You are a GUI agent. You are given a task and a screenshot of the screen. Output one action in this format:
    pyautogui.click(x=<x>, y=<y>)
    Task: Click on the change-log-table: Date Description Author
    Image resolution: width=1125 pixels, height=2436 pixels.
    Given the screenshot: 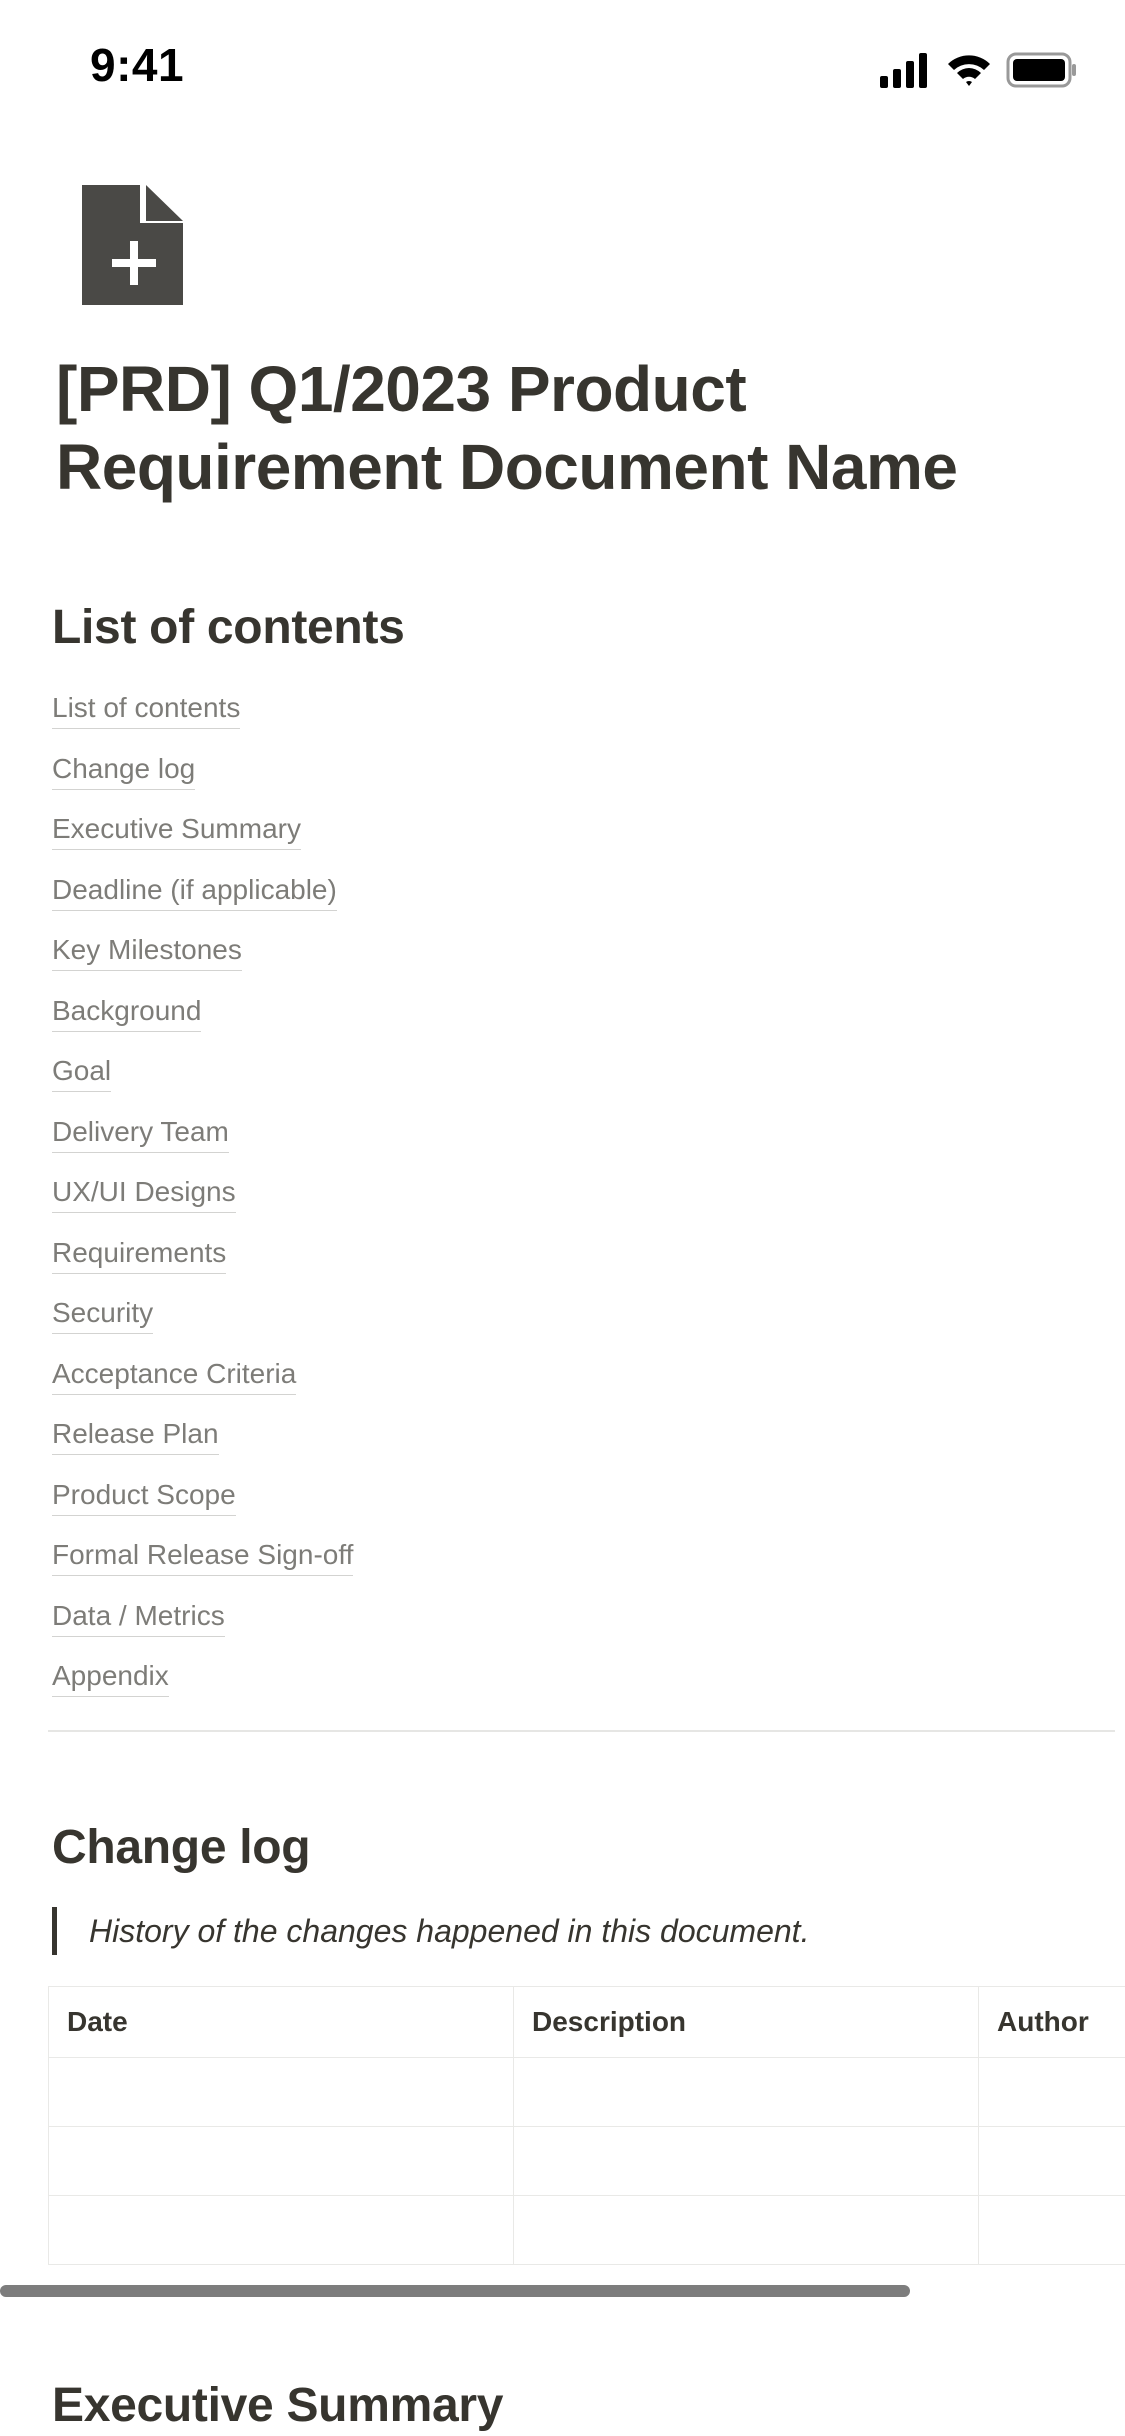 What is the action you would take?
    pyautogui.click(x=586, y=2127)
    